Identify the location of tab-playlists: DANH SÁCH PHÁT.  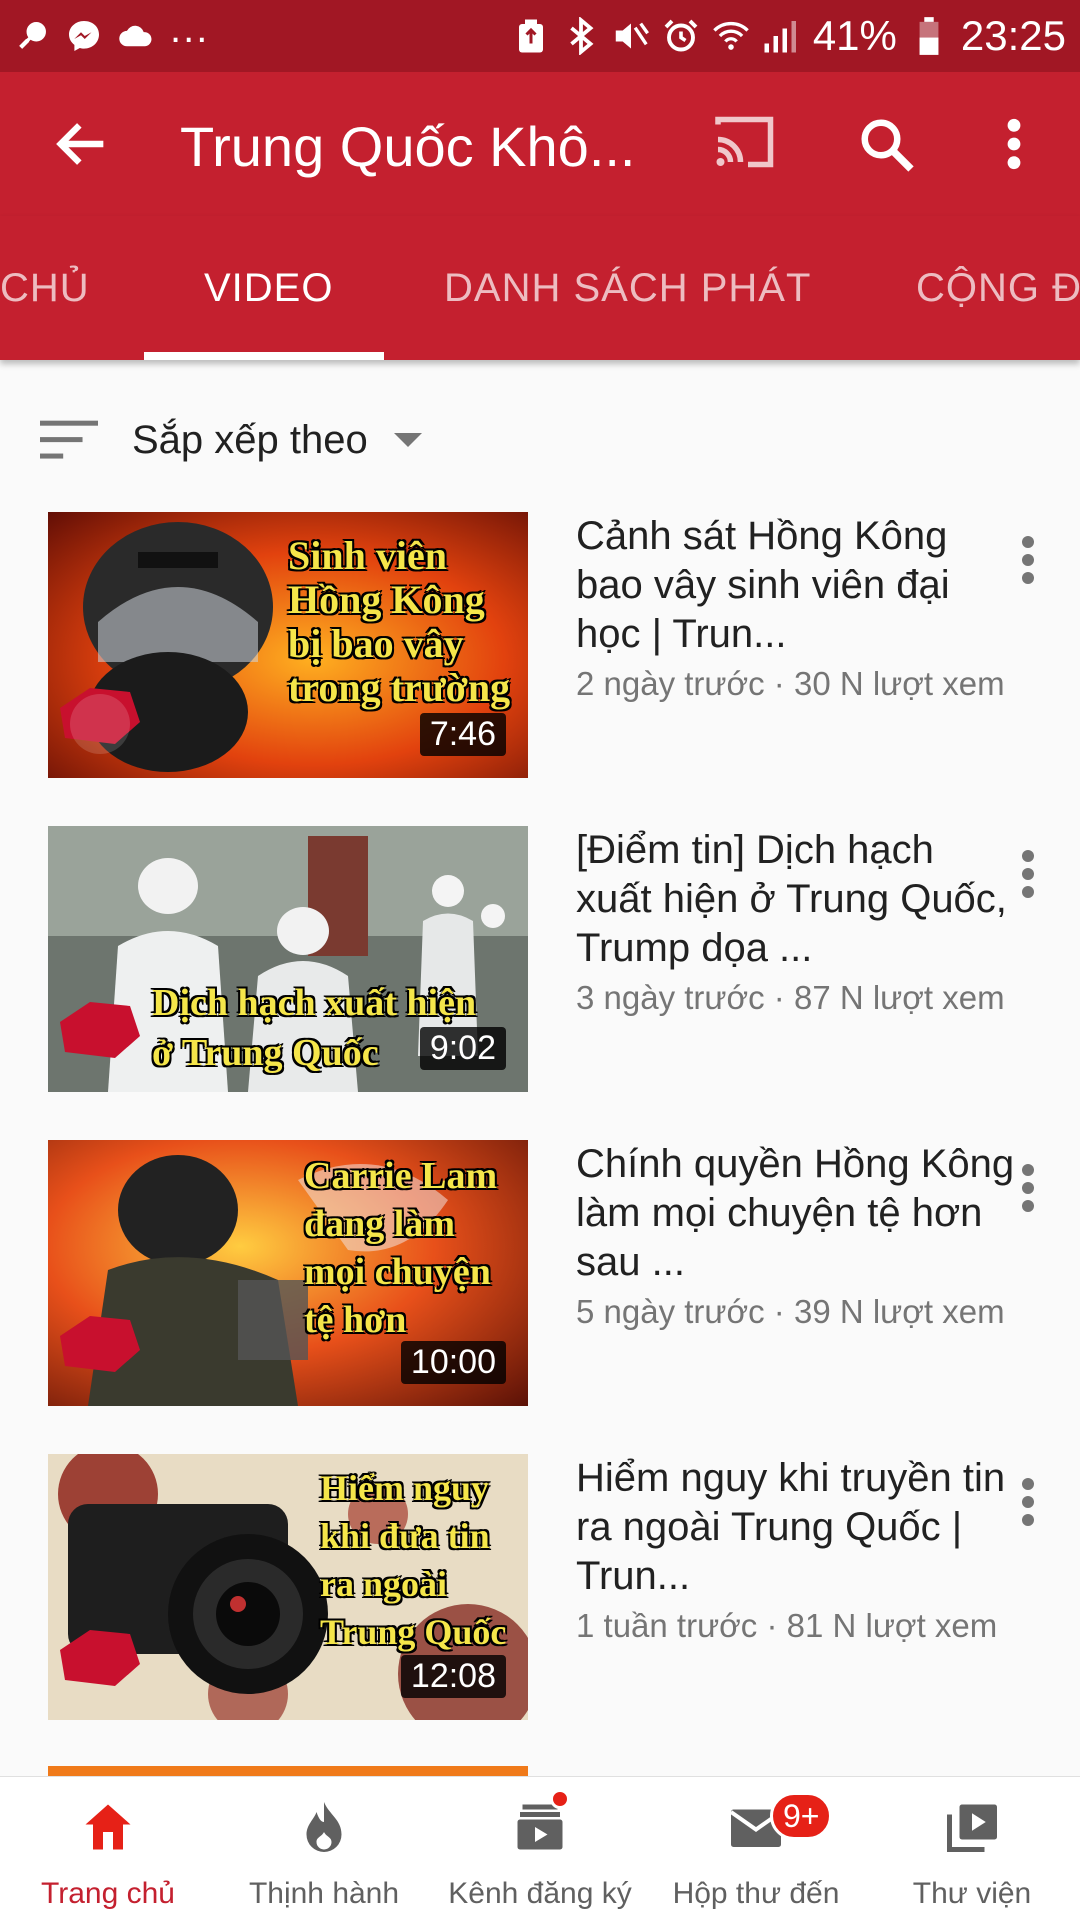
(627, 288).